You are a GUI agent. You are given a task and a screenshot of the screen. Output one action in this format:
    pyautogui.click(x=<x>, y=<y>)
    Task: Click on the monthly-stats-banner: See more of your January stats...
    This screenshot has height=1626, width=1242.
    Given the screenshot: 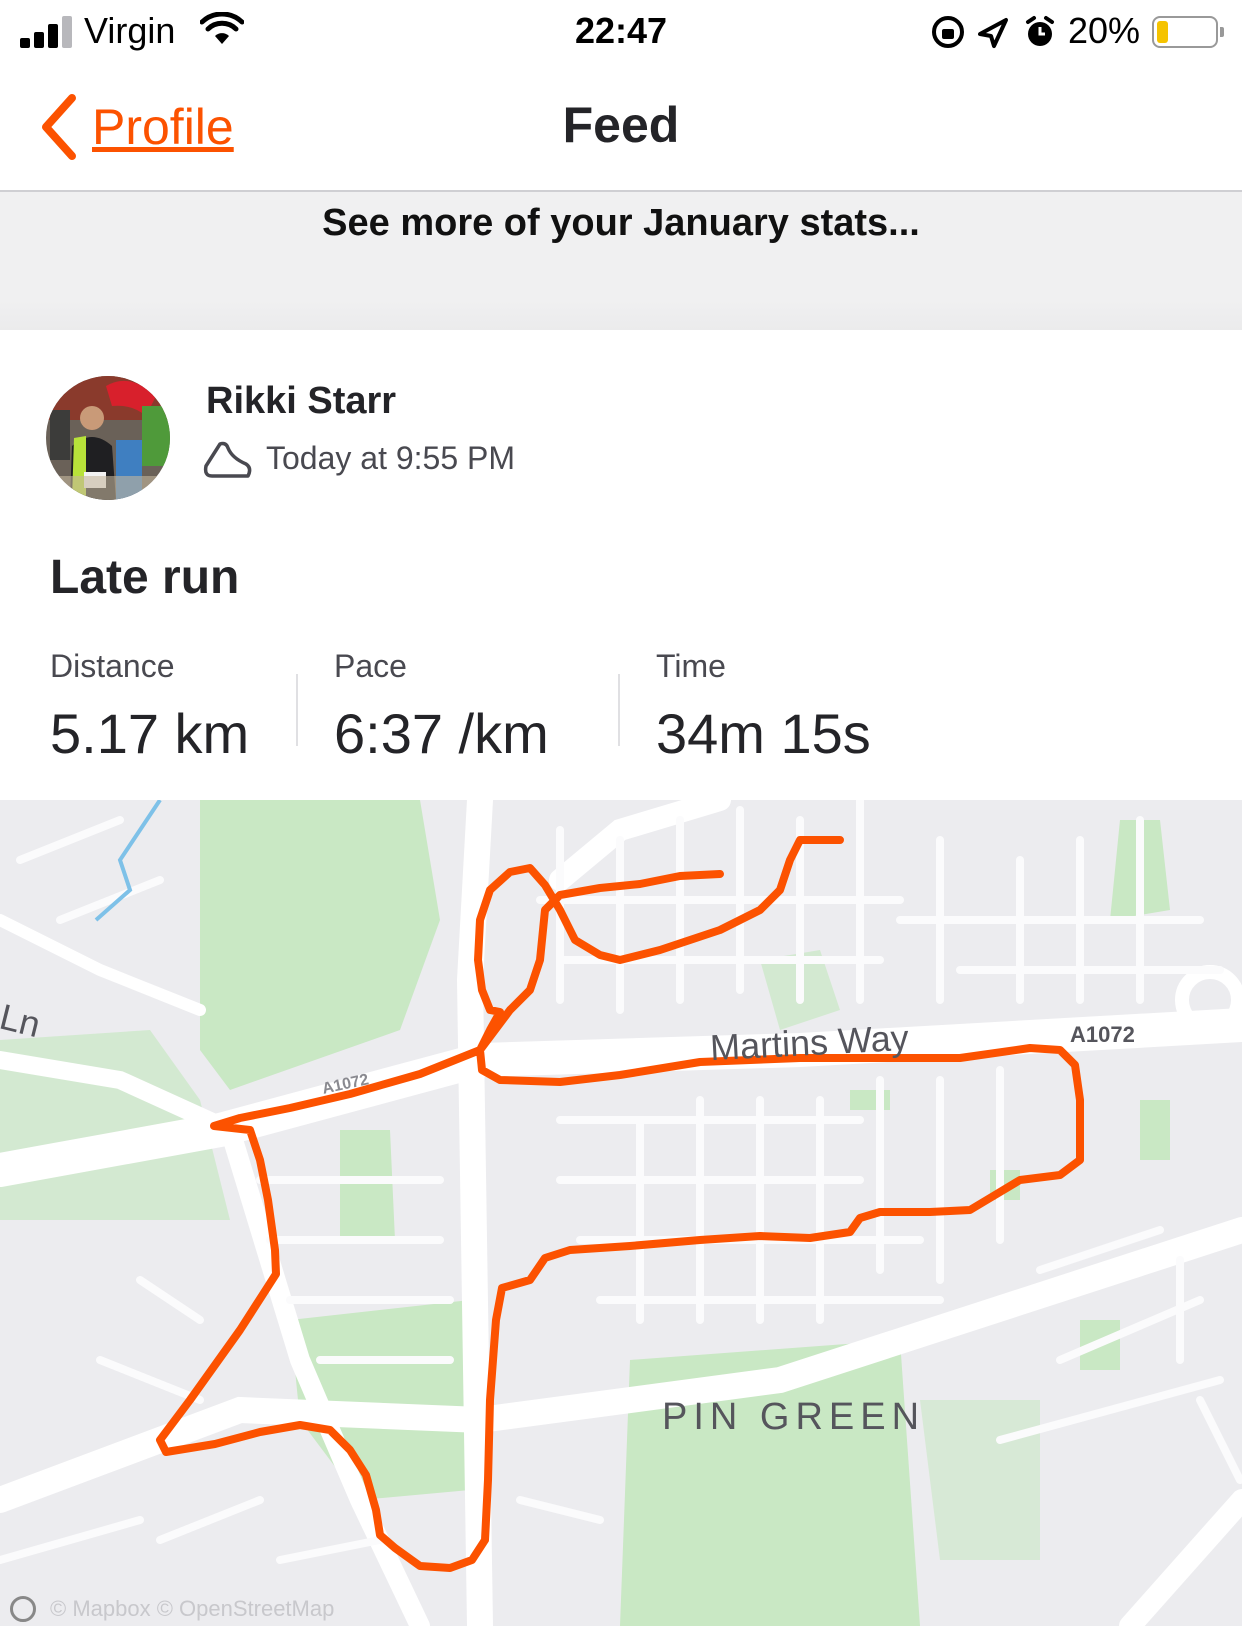 What is the action you would take?
    pyautogui.click(x=621, y=261)
    